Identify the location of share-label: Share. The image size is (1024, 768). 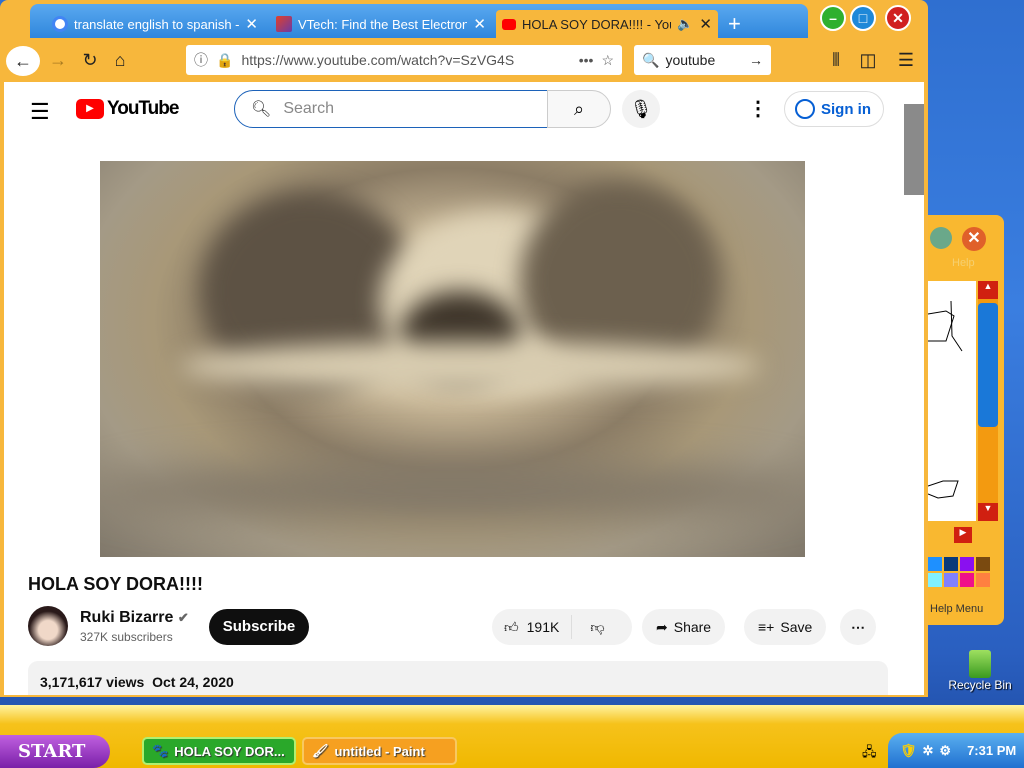
(692, 627).